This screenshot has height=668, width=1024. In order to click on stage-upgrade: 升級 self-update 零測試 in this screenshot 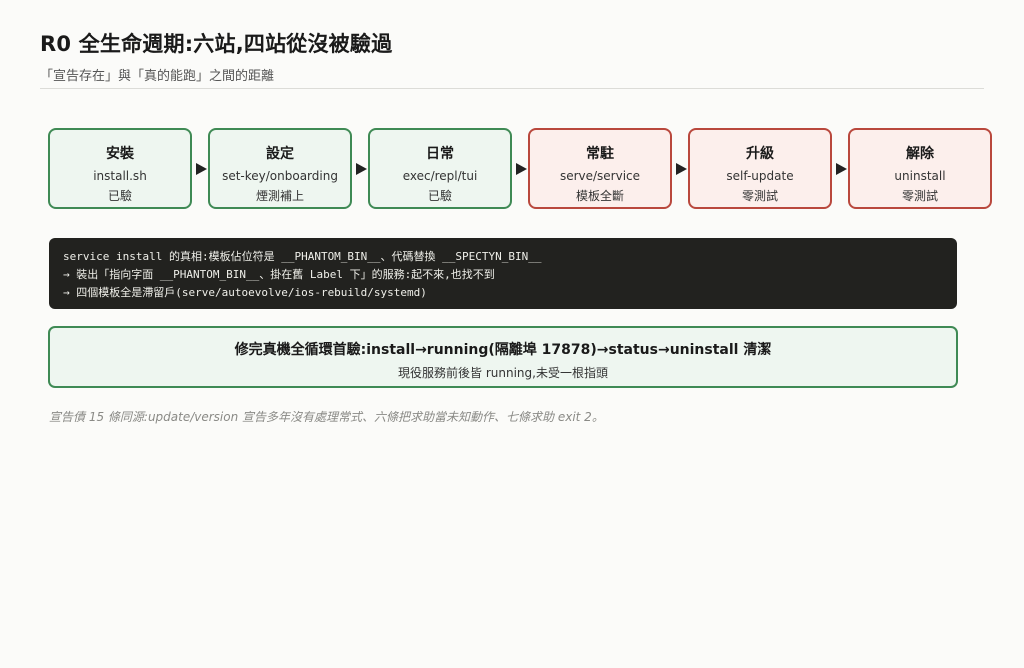, I will do `click(760, 168)`.